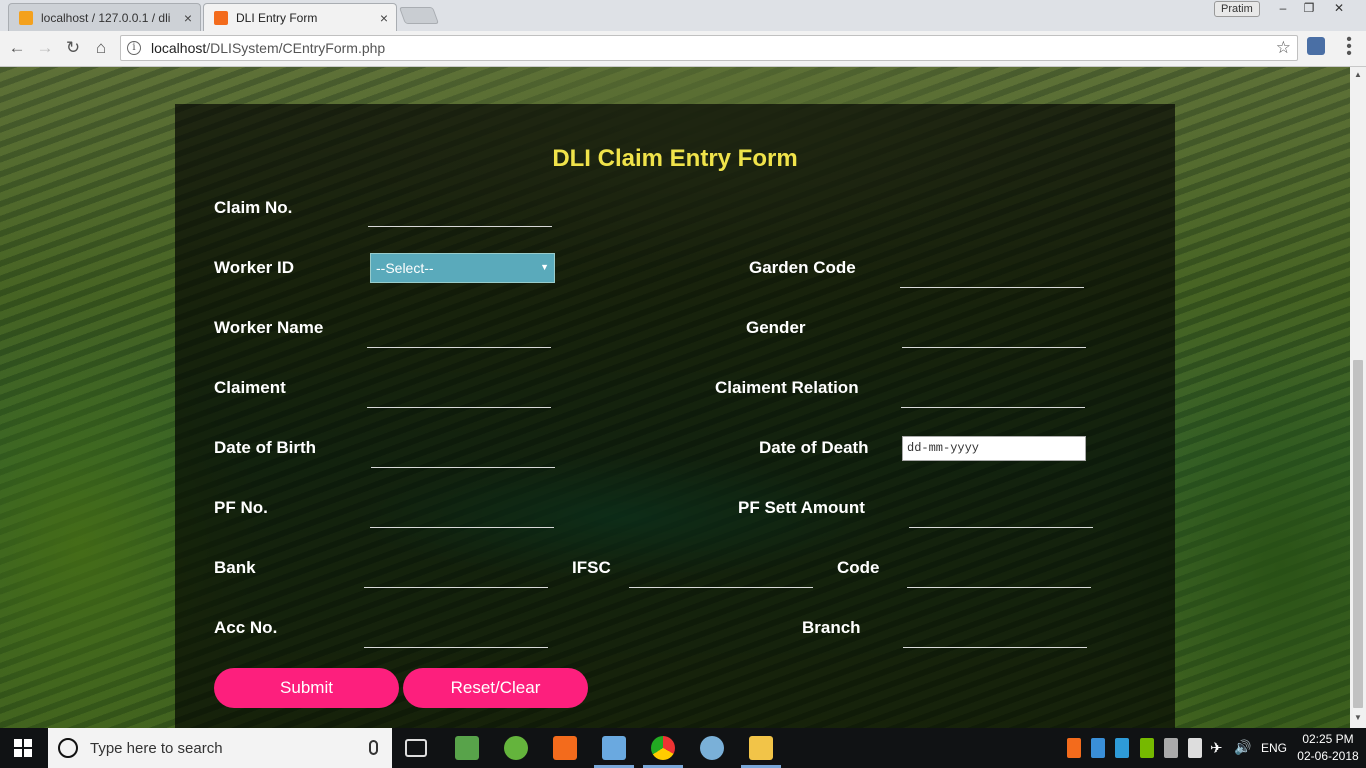 The width and height of the screenshot is (1366, 768). I want to click on tab-phpmyadmin: localhost / 127.0.0.1 / dli ×, so click(104, 17).